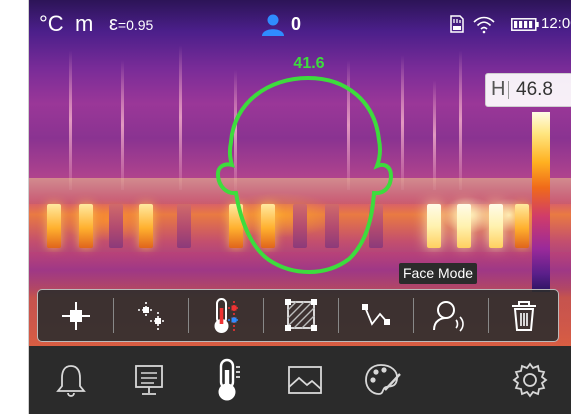  I want to click on high-temperature-box: H 46.8, so click(528, 90).